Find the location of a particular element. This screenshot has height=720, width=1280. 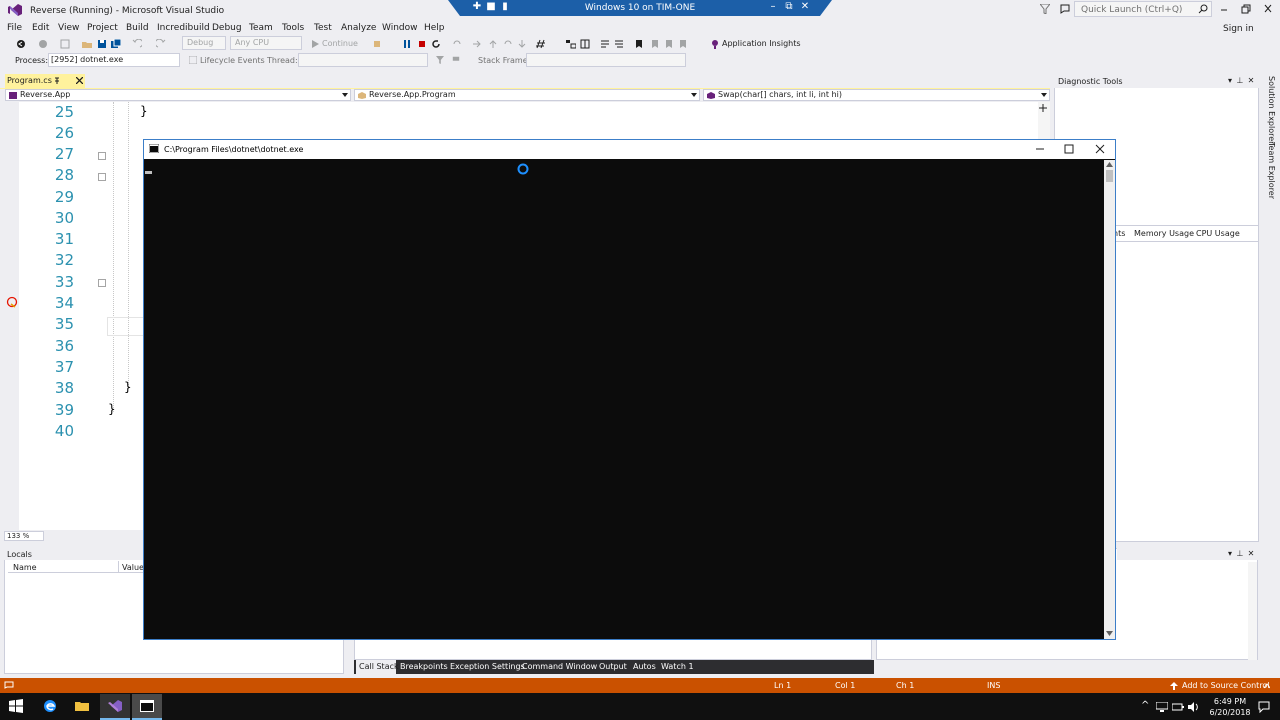

uncomment-icon is located at coordinates (619, 44).